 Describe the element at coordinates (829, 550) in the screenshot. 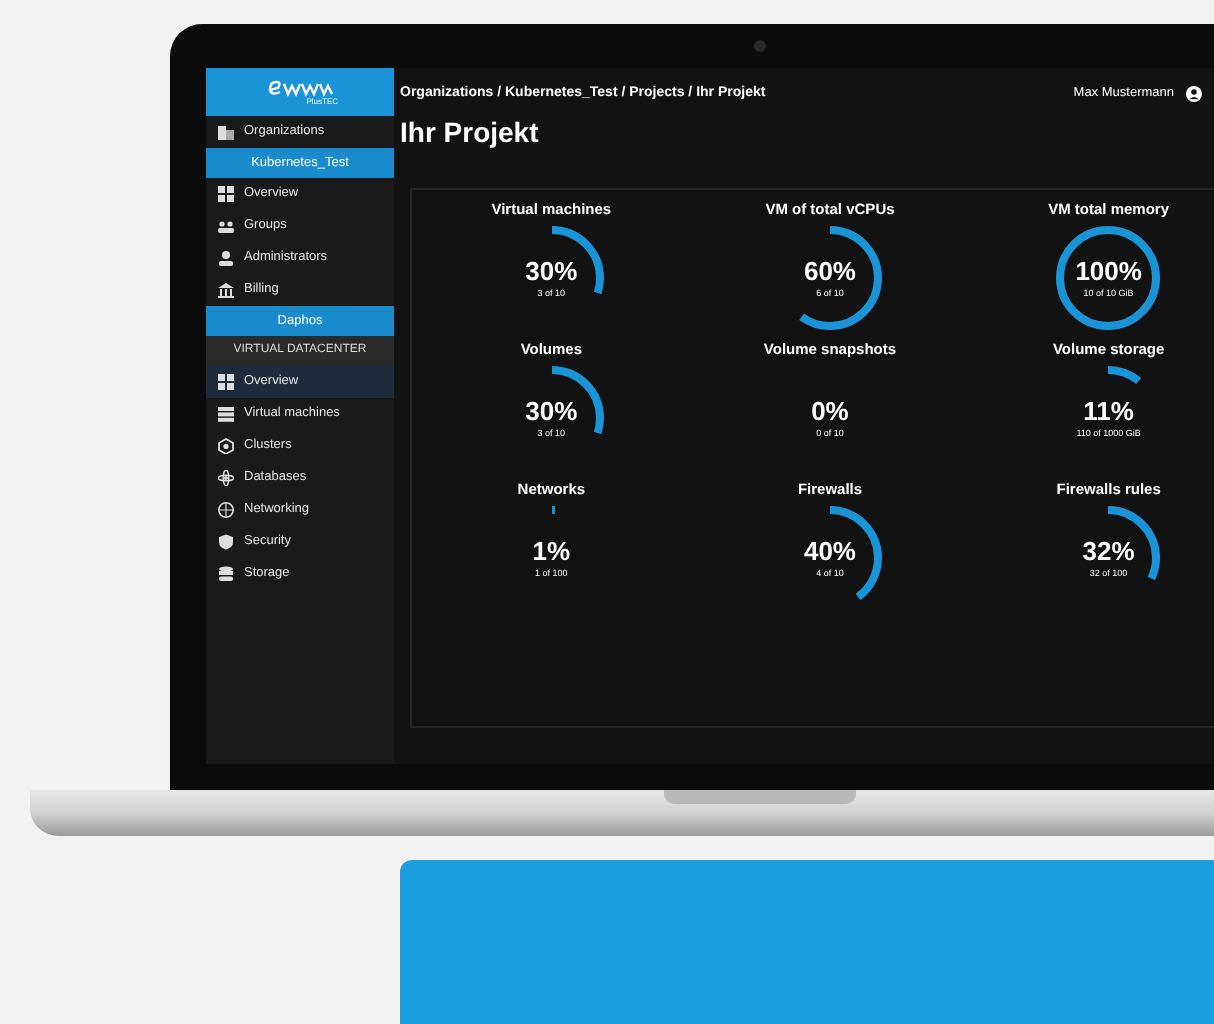

I see `gauge-percent: 40%` at that location.